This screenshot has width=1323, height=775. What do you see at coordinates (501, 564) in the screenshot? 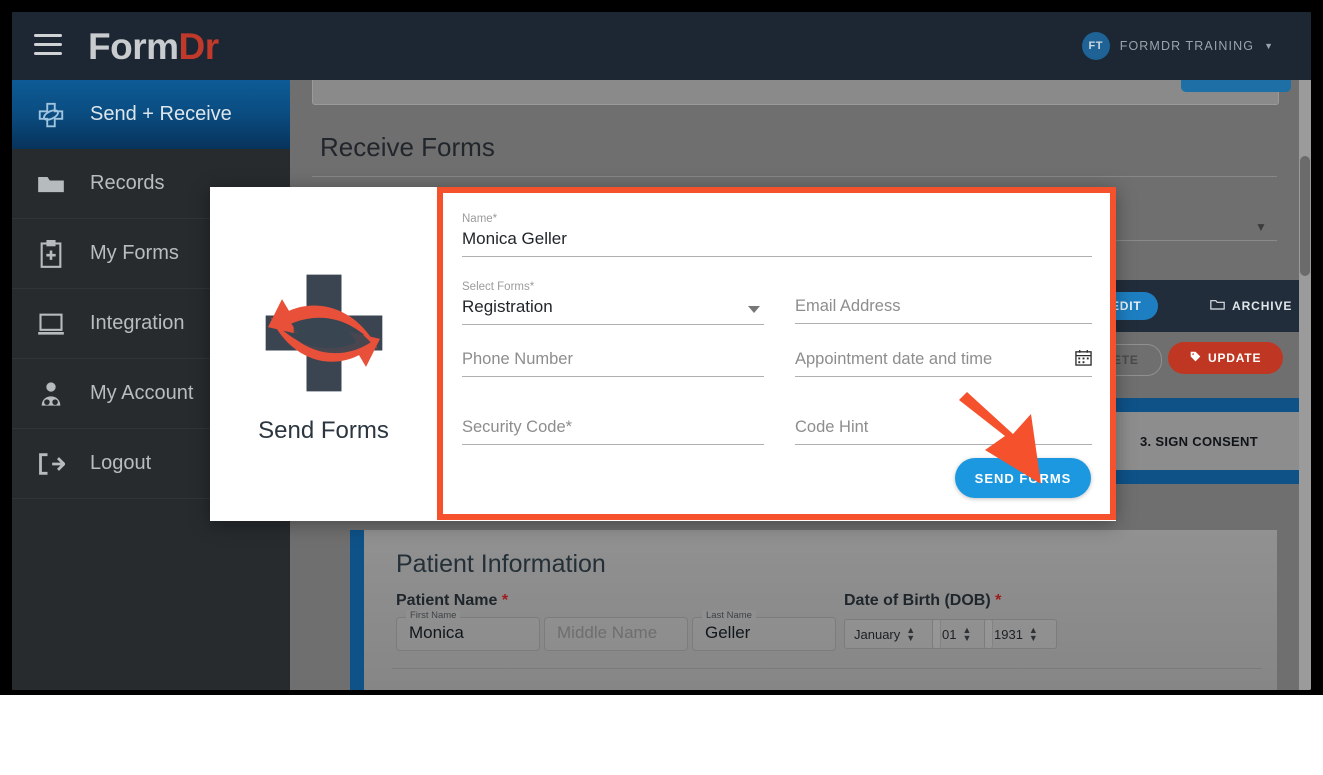
I see `patient-information-title: Patient Information` at bounding box center [501, 564].